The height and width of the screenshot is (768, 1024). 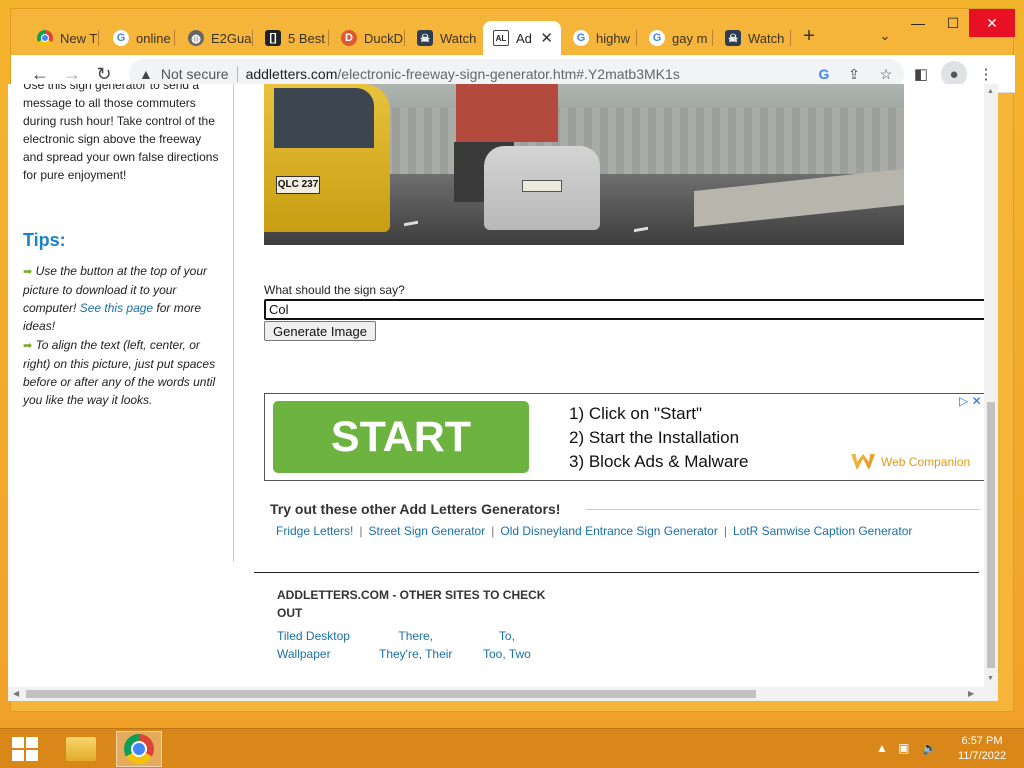 I want to click on share-icon: ⇪, so click(x=854, y=74).